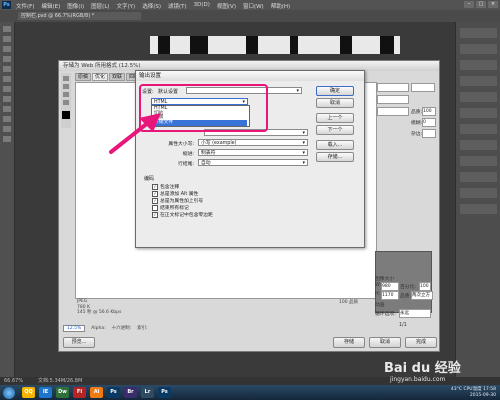  Describe the element at coordinates (66, 94) in the screenshot. I see `zoom-tool-icon` at that location.